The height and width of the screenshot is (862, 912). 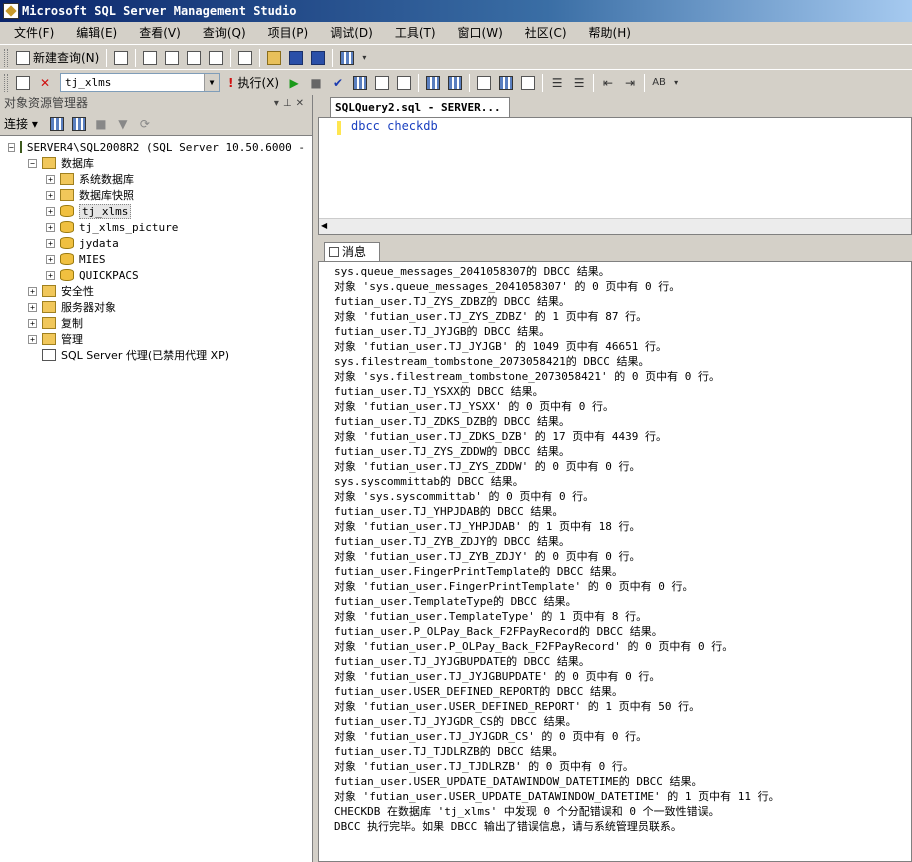 I want to click on editor-results-splitter, so click(x=615, y=237).